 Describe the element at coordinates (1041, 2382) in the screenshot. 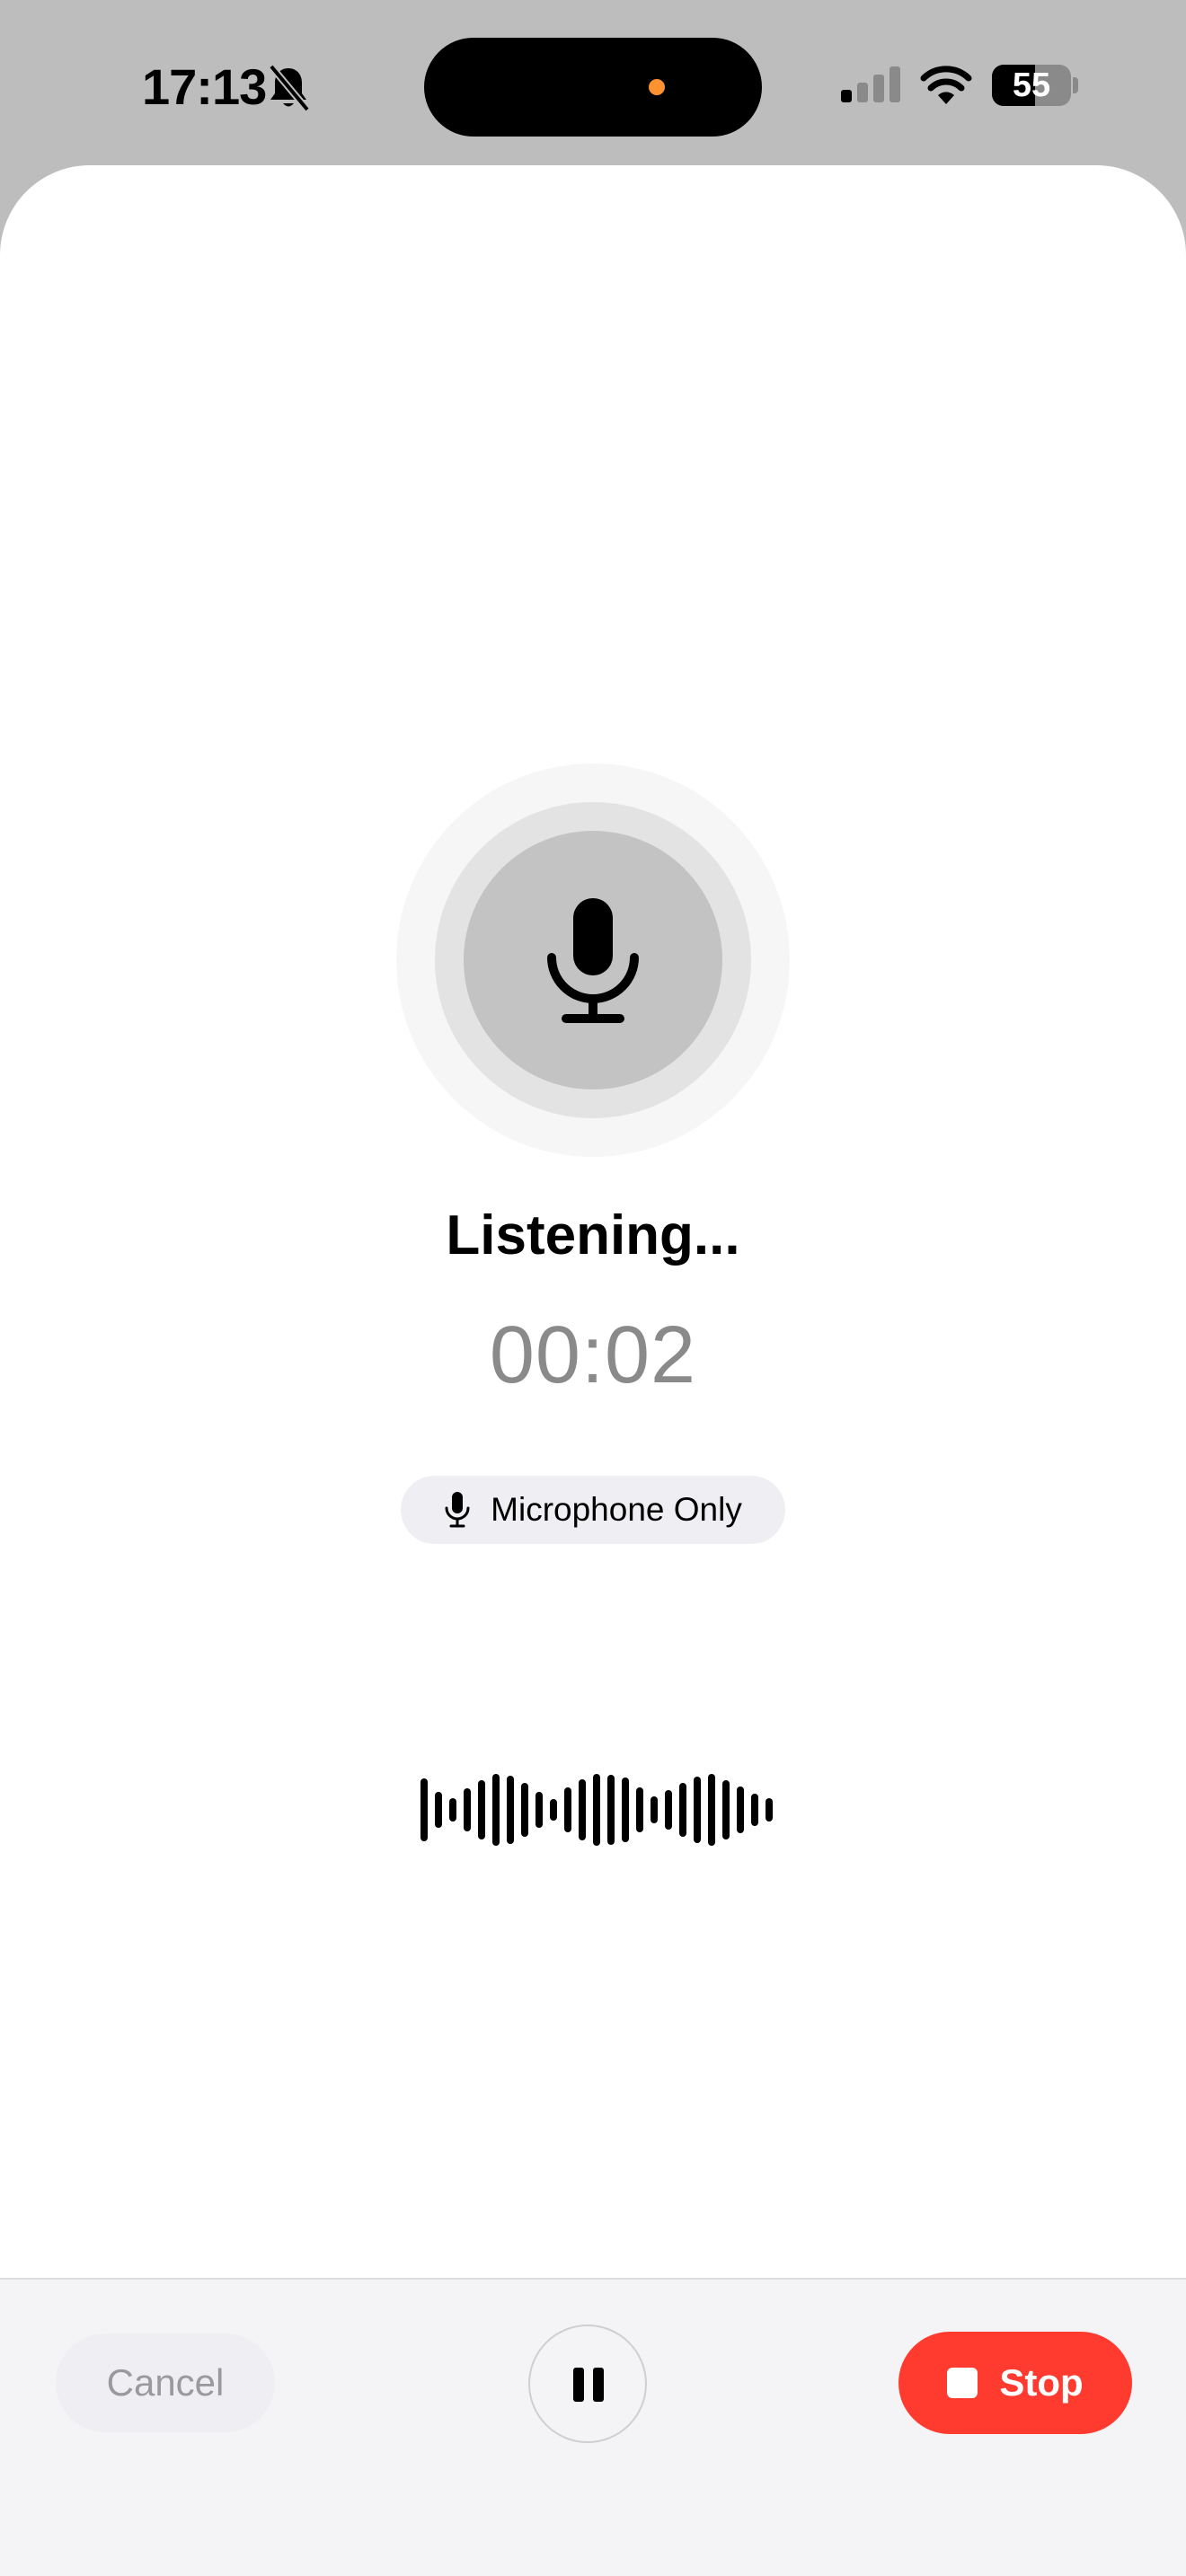

I see `stop-label: Stop` at that location.